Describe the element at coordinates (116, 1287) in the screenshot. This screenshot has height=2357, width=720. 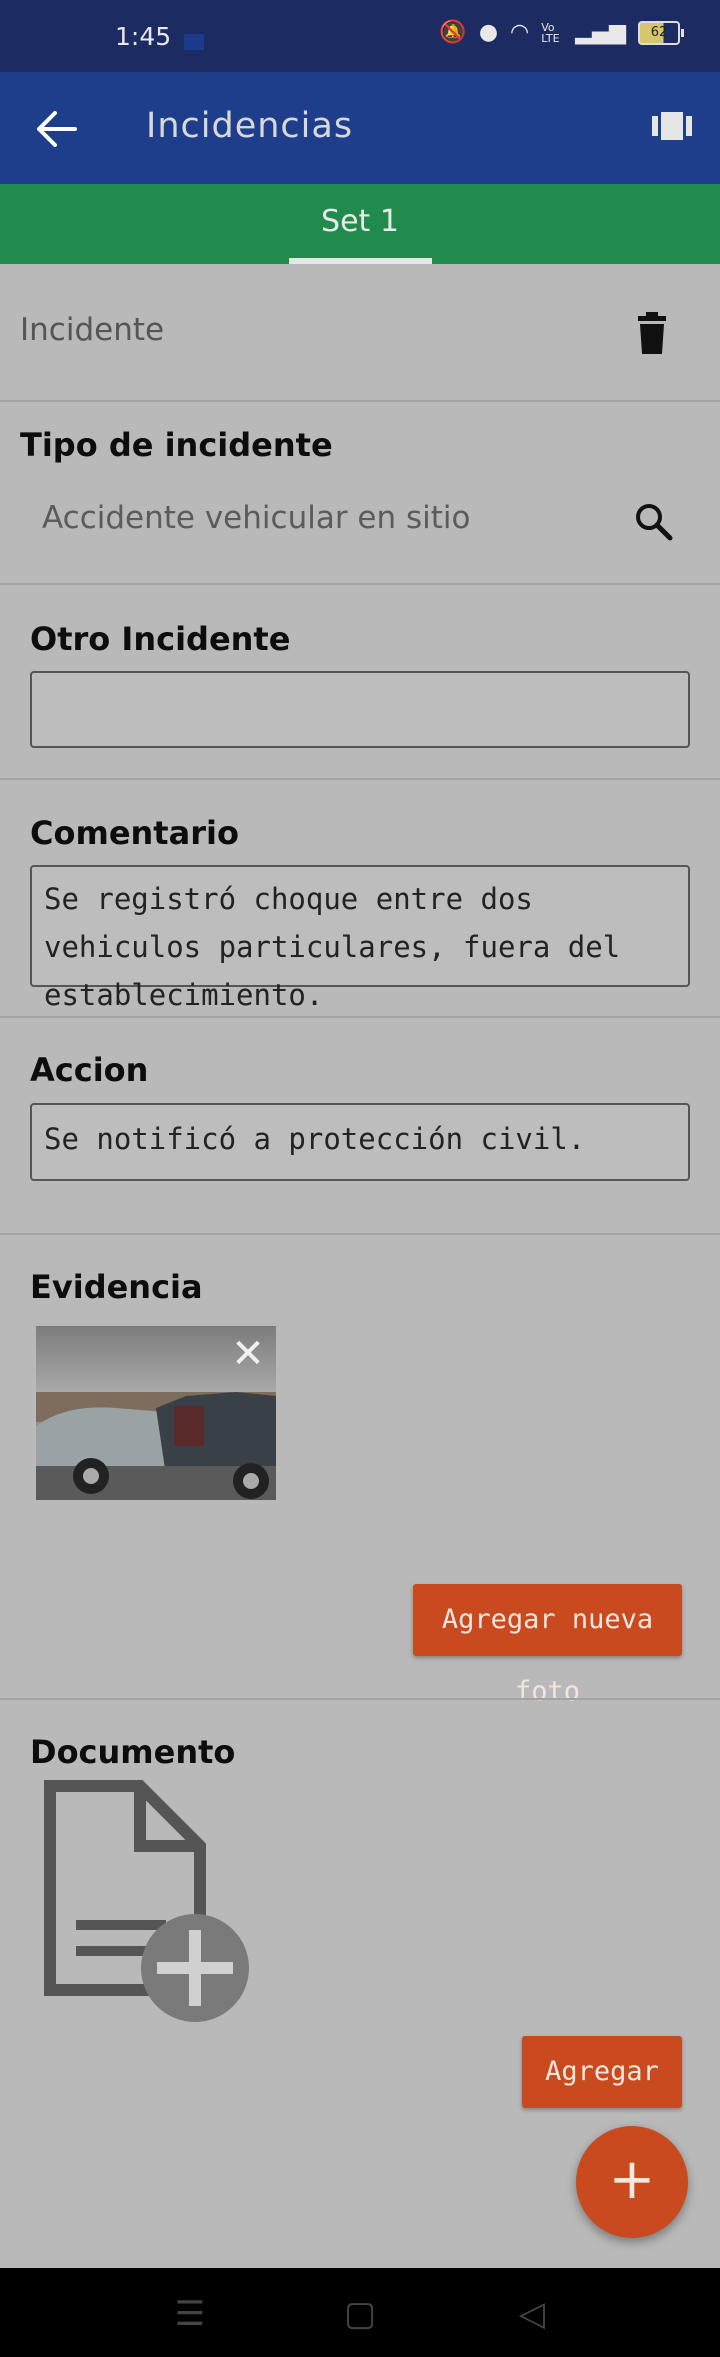
I see `evidencia-label: Evidencia` at that location.